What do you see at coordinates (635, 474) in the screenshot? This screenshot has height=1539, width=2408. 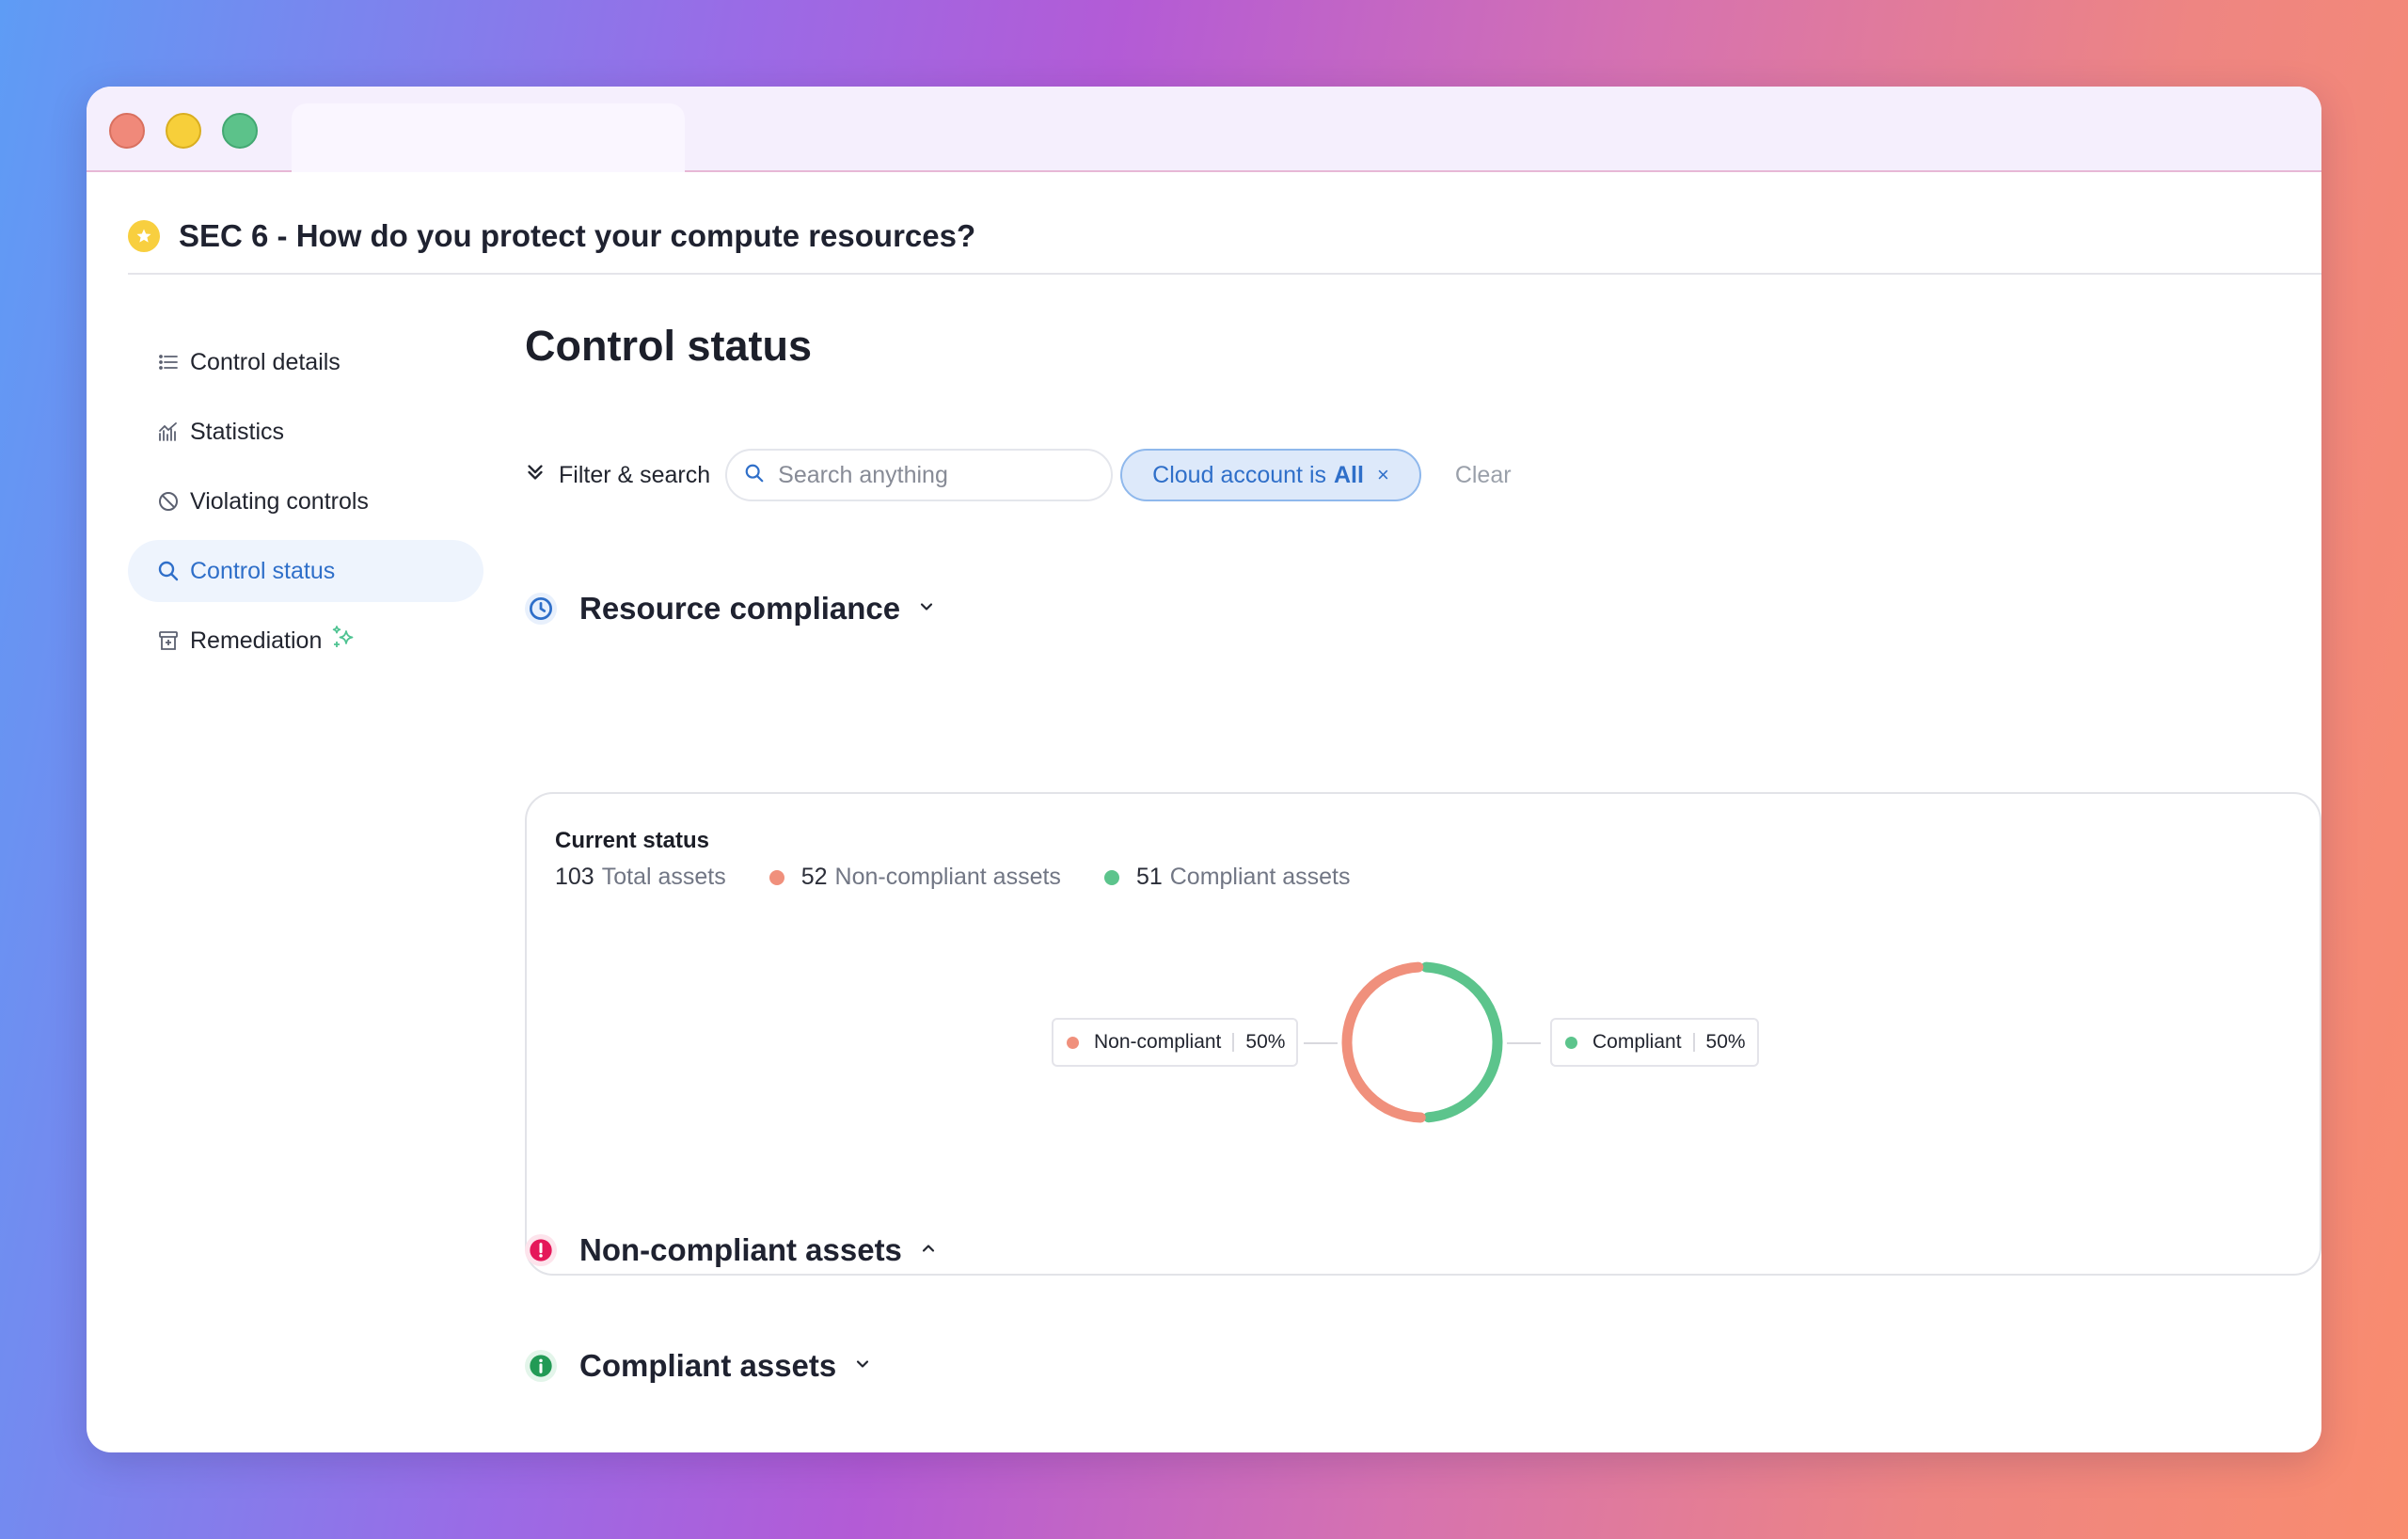 I see `filter-search-label: Filter & search` at bounding box center [635, 474].